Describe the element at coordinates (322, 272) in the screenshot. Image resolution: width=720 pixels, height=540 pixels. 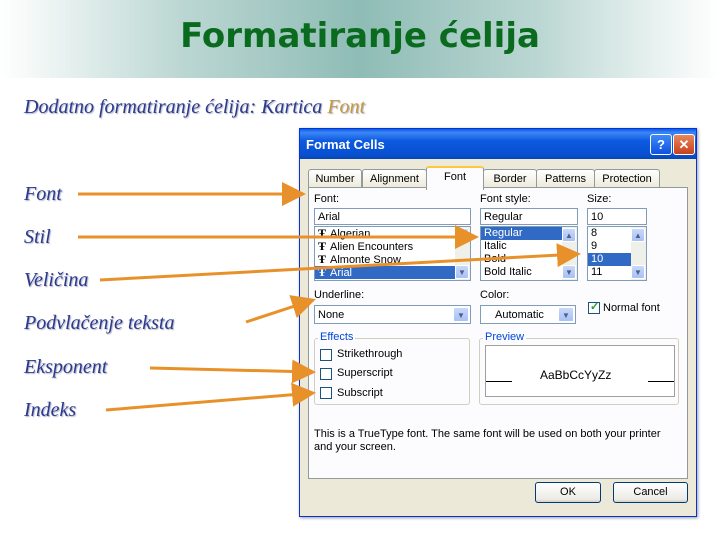
I see `truetype-icon: Ŧ` at that location.